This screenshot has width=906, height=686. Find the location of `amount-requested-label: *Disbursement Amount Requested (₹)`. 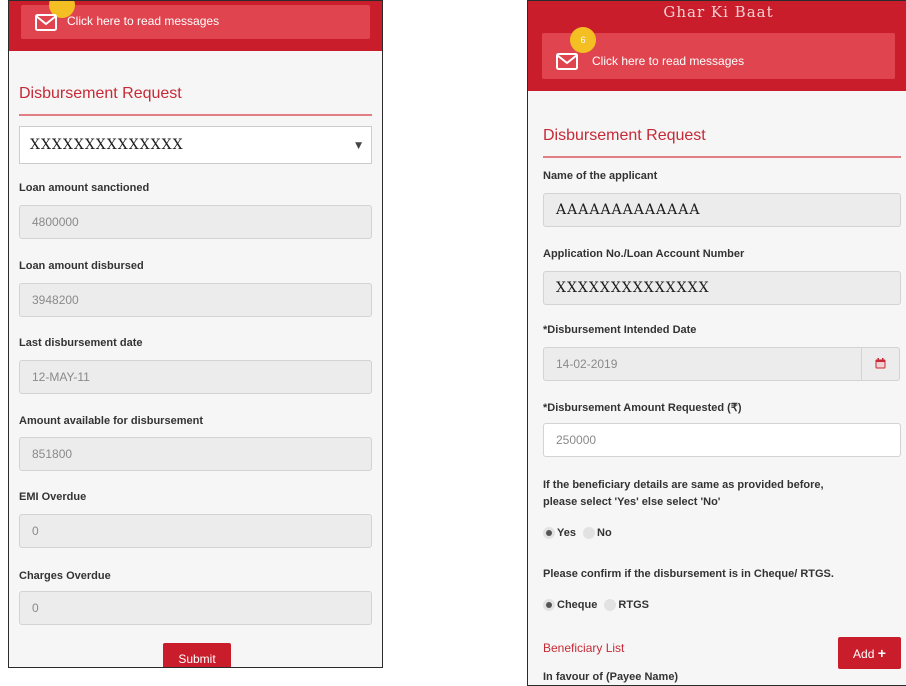

amount-requested-label: *Disbursement Amount Requested (₹) is located at coordinates (642, 408).